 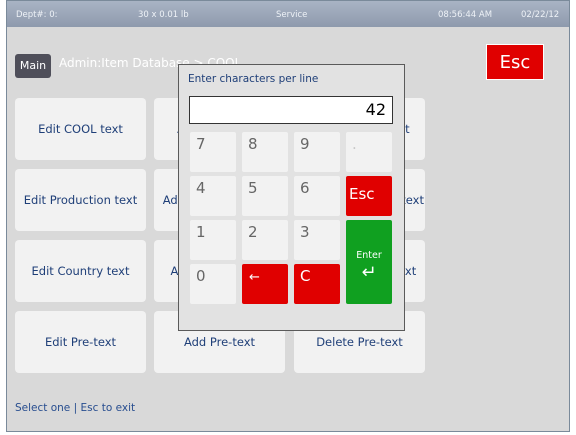 I want to click on key-9: 9, so click(x=317, y=152).